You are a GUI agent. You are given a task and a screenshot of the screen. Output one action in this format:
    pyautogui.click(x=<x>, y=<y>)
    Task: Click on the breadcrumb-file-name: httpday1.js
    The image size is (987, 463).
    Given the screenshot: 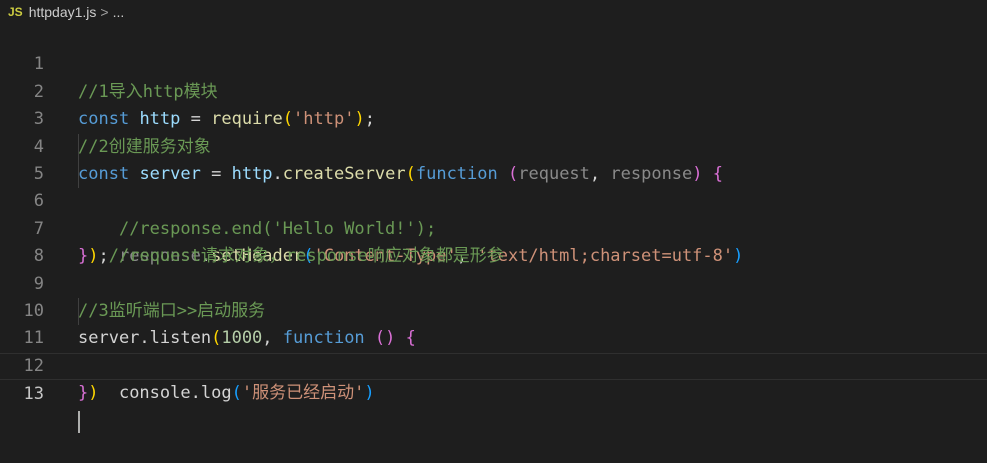 What is the action you would take?
    pyautogui.click(x=63, y=12)
    